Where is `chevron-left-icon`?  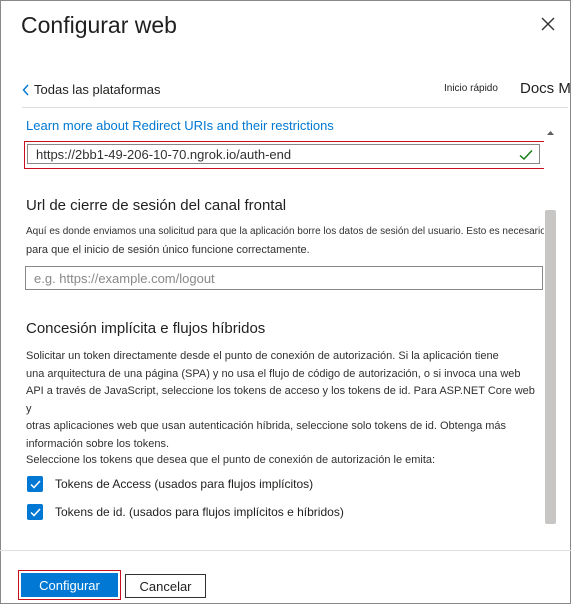 chevron-left-icon is located at coordinates (25, 89).